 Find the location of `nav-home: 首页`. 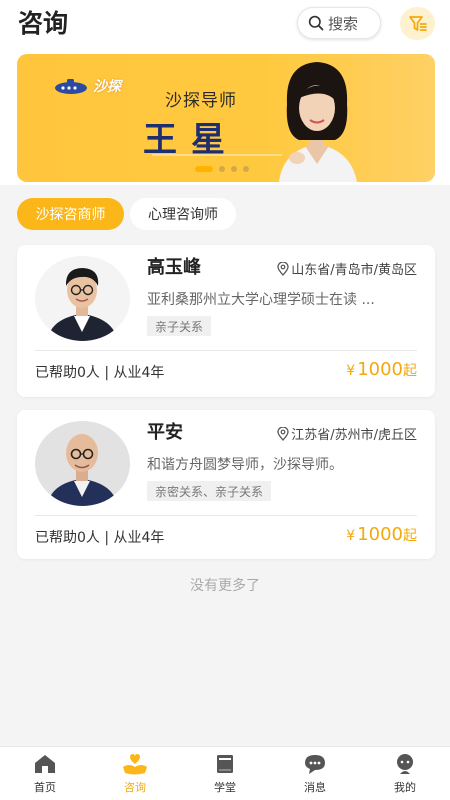

nav-home: 首页 is located at coordinates (45, 773).